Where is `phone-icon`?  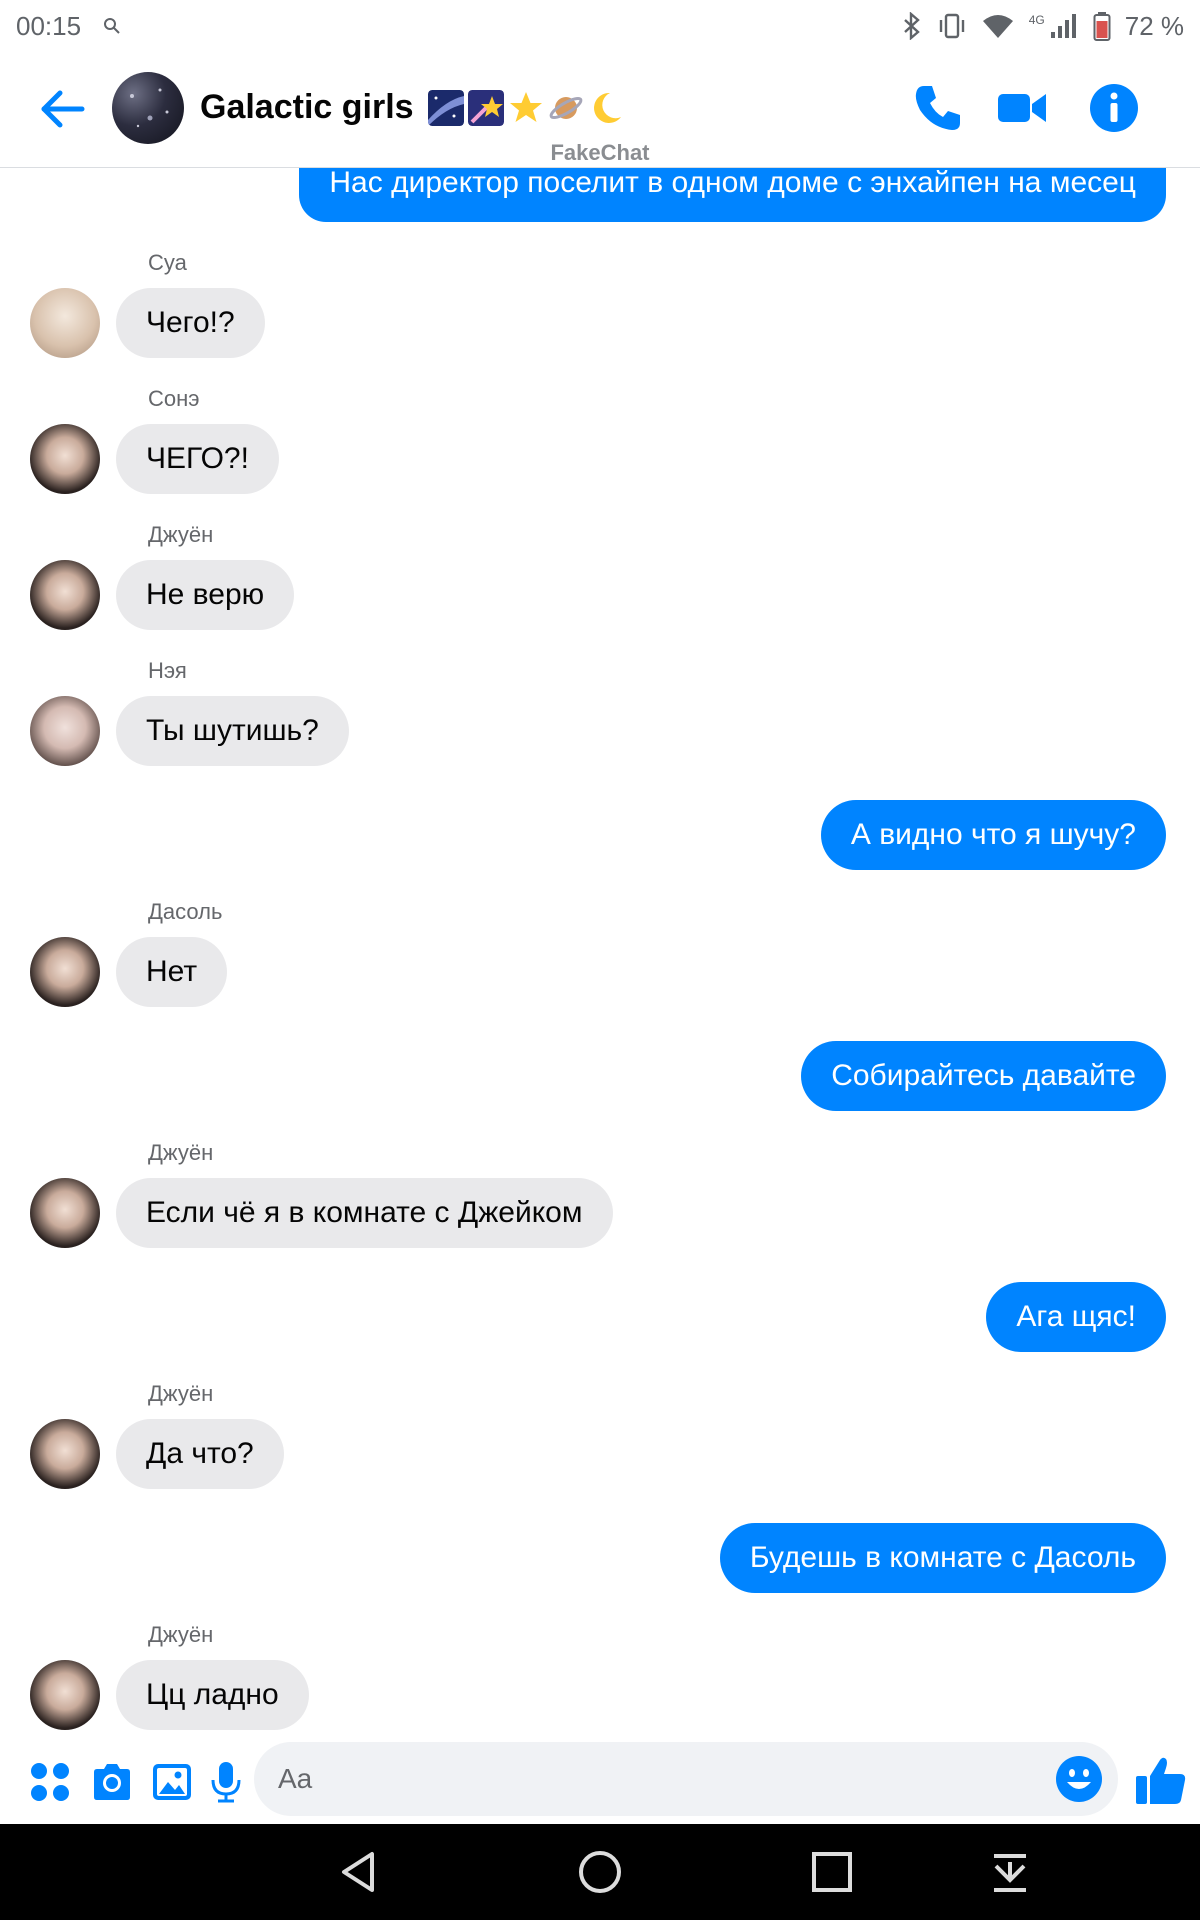 phone-icon is located at coordinates (938, 108).